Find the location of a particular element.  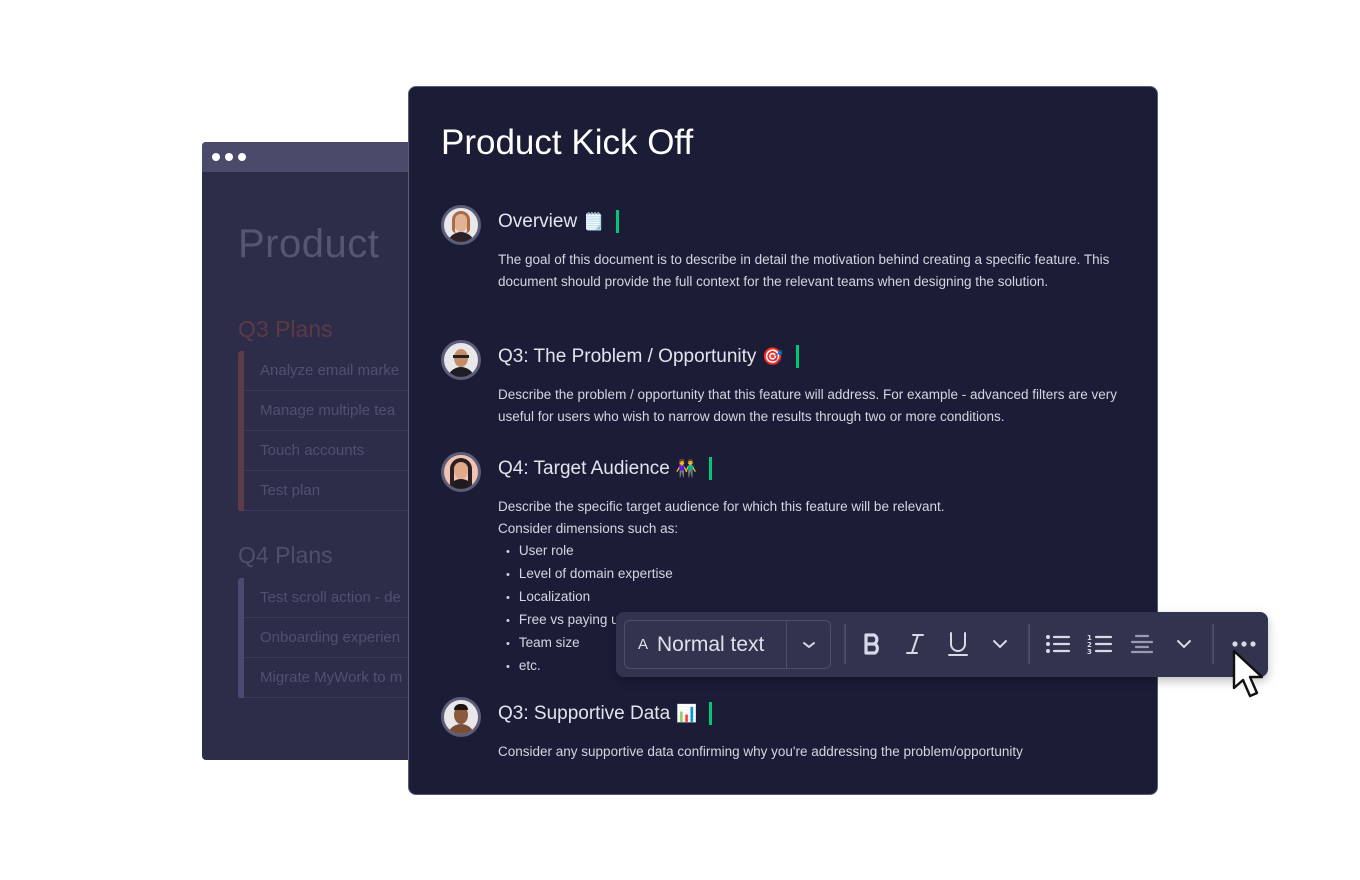

text-style-dropdown: A Normal text is located at coordinates (727, 644).